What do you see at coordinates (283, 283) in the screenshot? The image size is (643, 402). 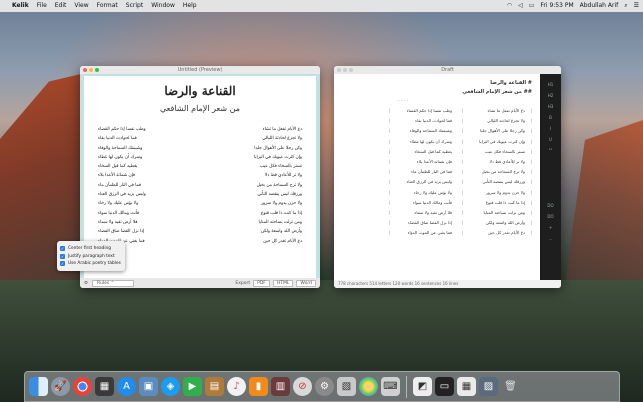 I see `export-html-button: HTML` at bounding box center [283, 283].